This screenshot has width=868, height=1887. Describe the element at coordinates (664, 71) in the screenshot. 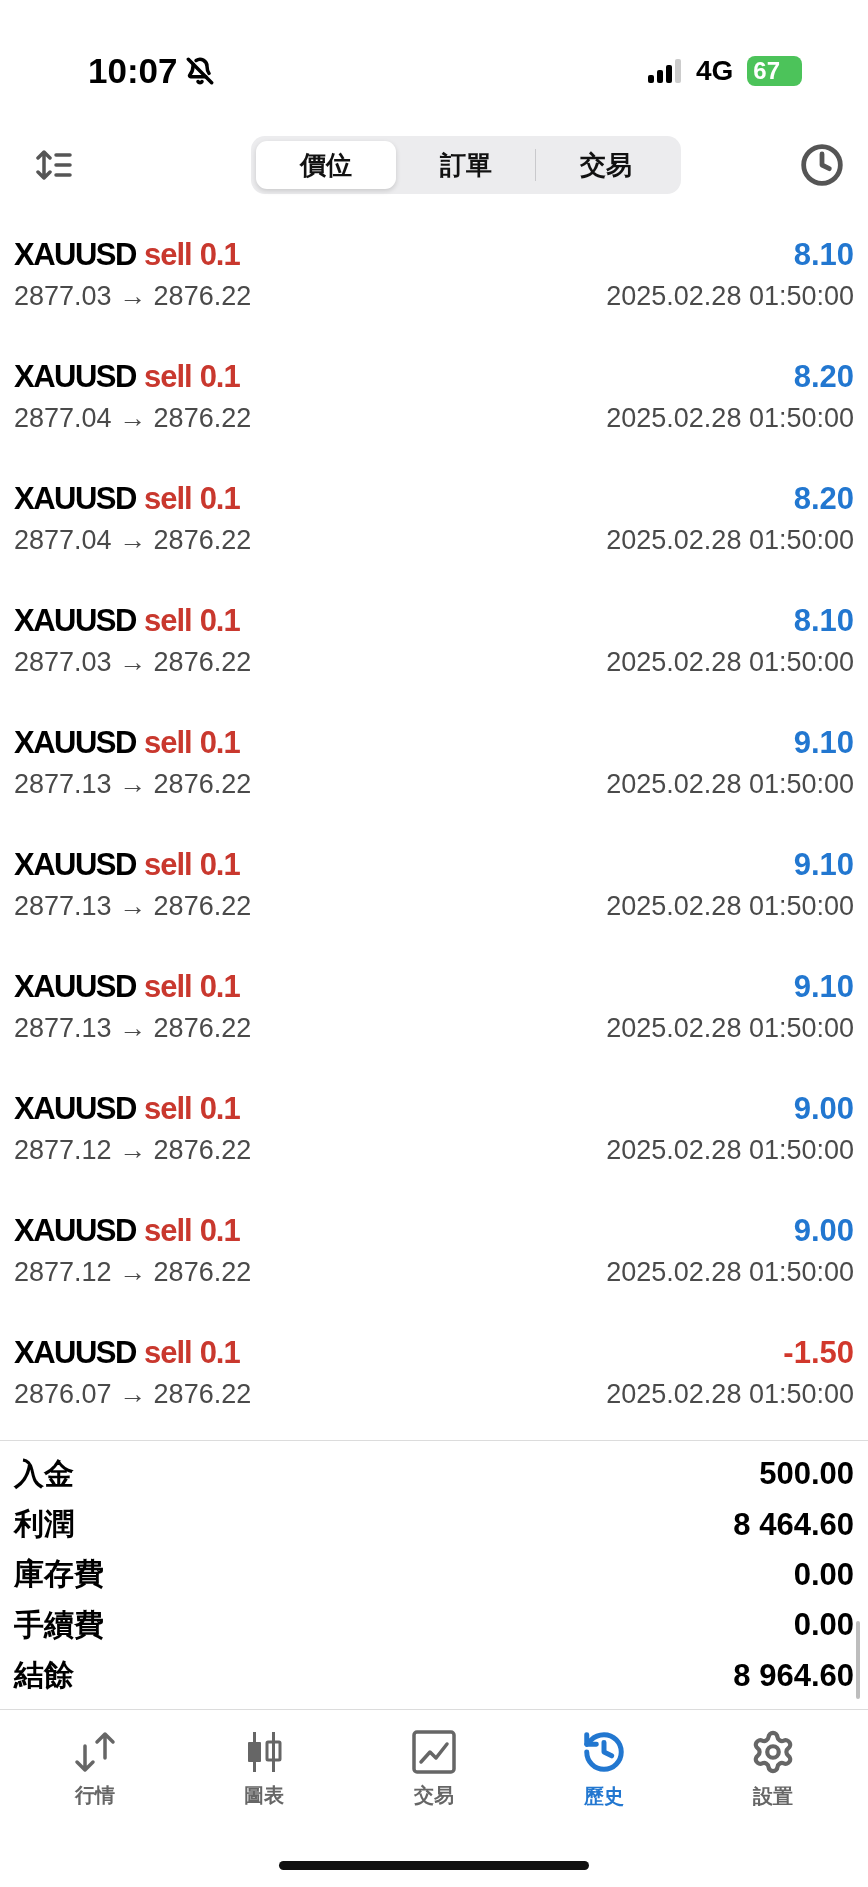

I see `signal-icon` at that location.